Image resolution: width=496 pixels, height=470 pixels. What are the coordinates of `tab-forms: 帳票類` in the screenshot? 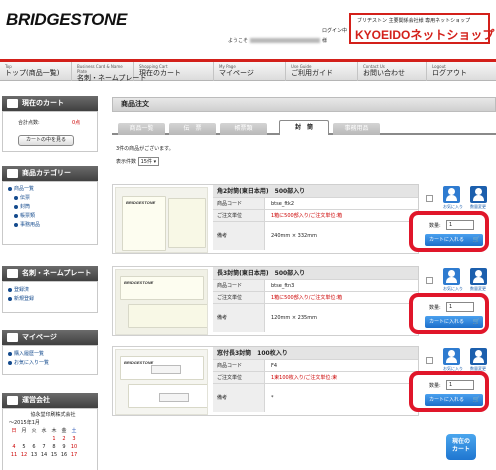 It's located at (243, 129).